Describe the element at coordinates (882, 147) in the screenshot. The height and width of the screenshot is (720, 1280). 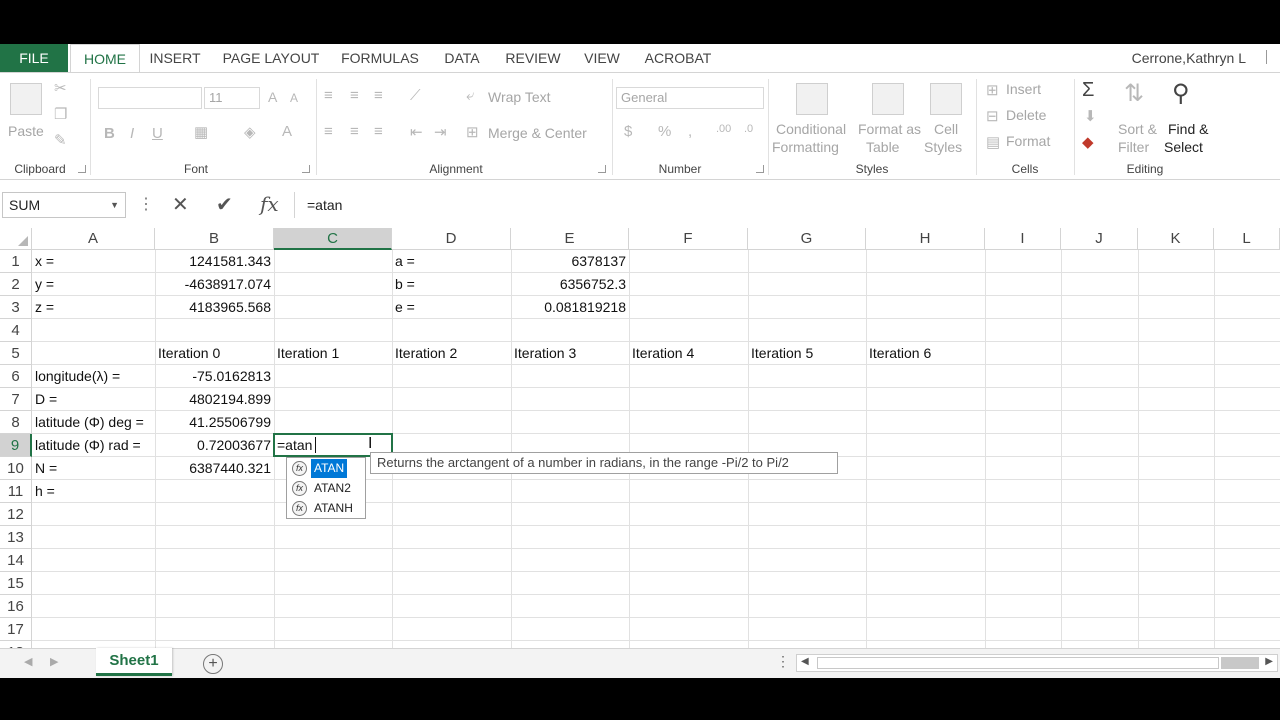
I see `format-as-table-line2: Table` at that location.